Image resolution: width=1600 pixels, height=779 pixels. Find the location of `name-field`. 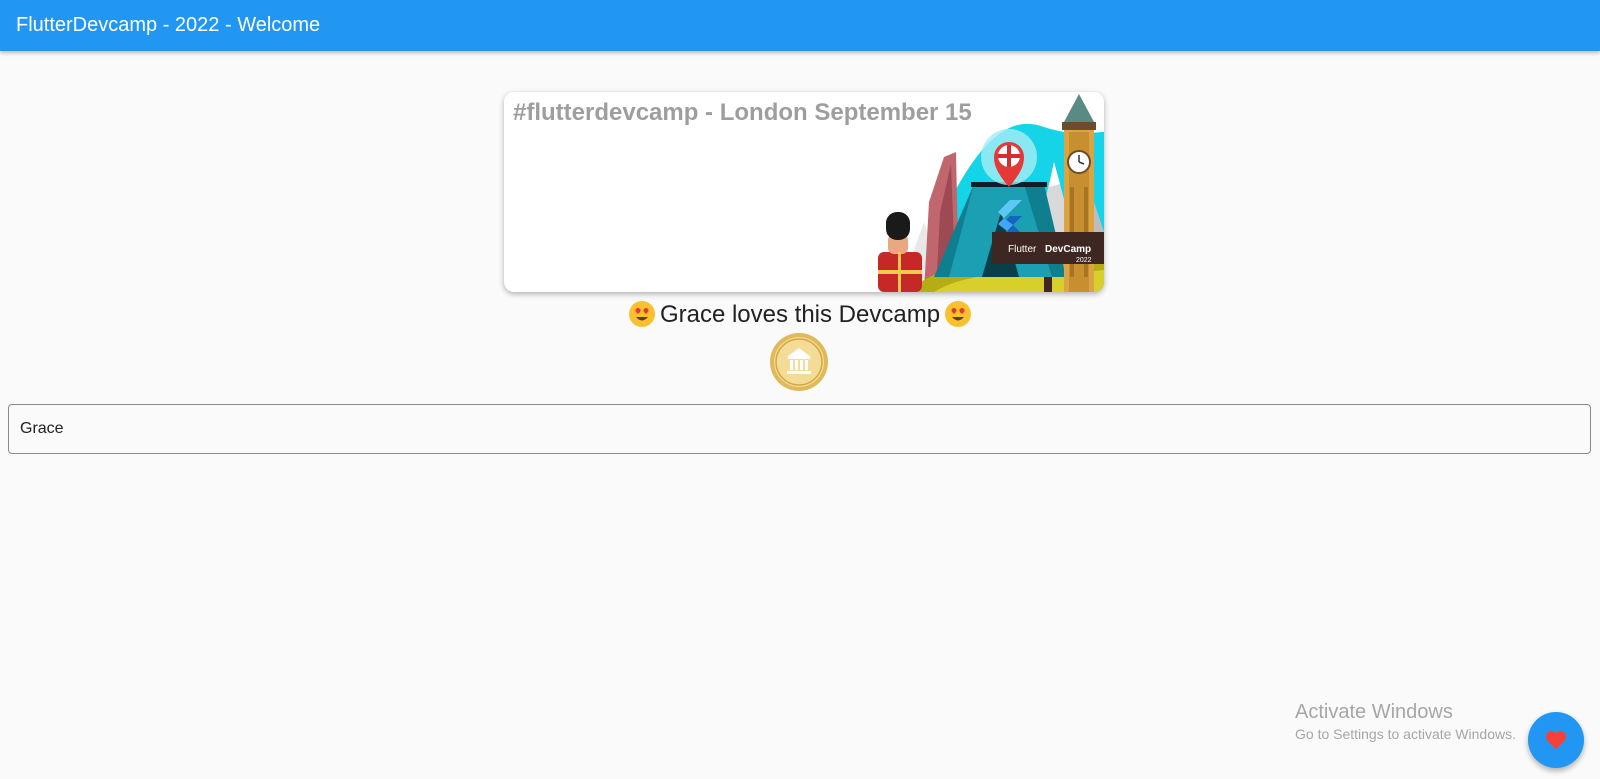

name-field is located at coordinates (799, 429).